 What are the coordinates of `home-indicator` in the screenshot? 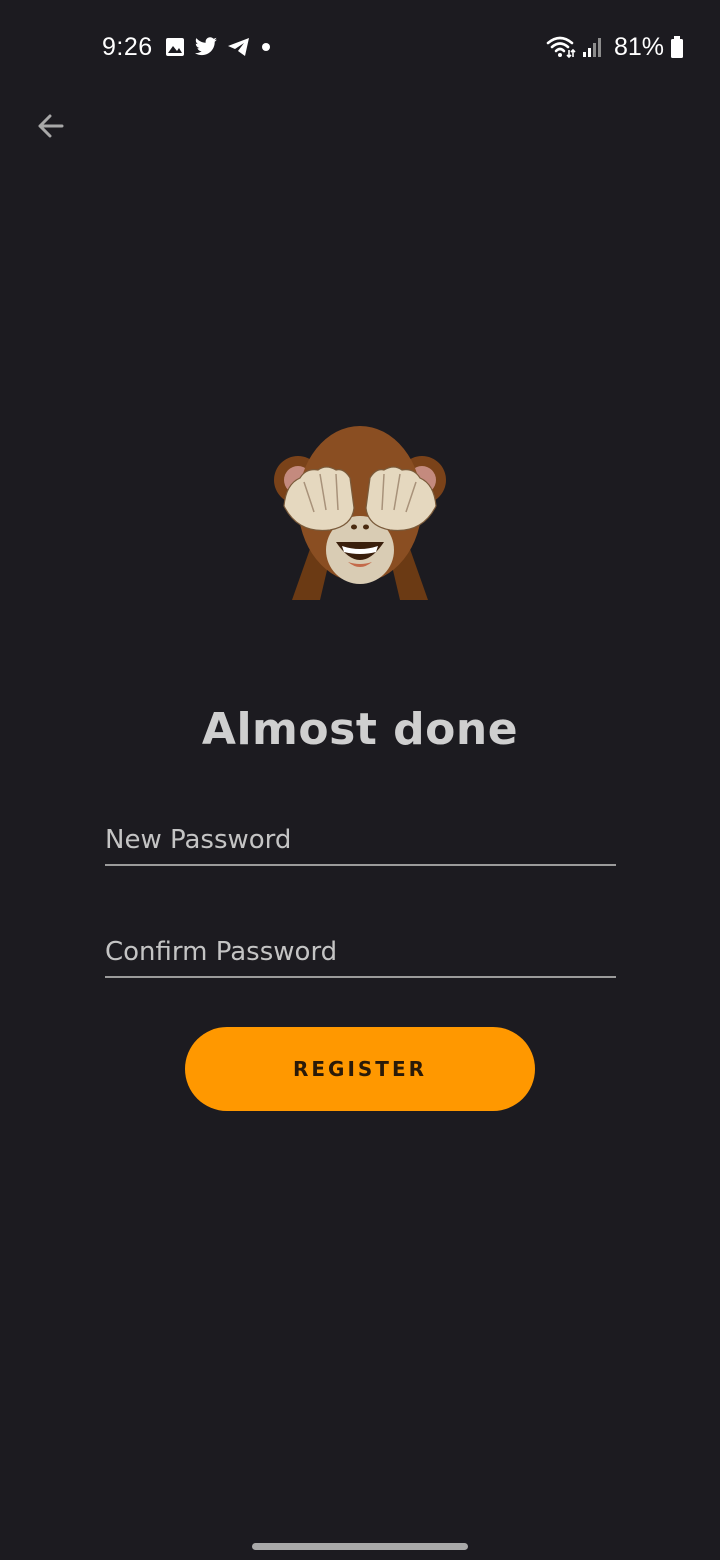 It's located at (360, 1546).